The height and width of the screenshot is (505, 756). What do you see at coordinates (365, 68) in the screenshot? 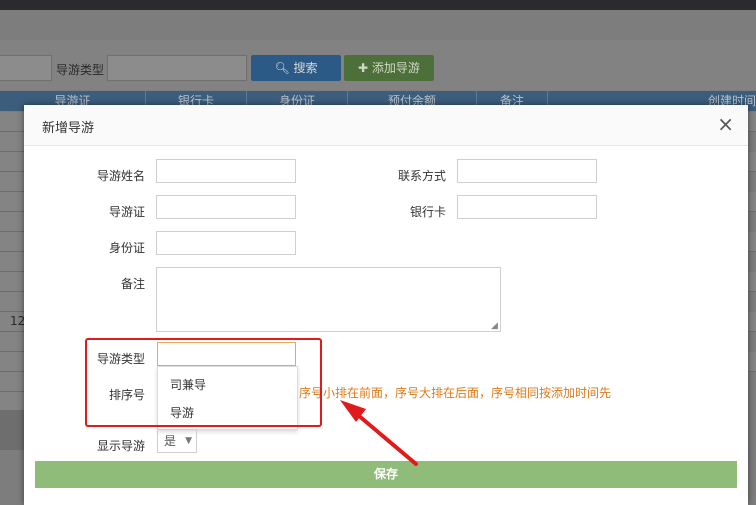
I see `plus-icon: ✚` at bounding box center [365, 68].